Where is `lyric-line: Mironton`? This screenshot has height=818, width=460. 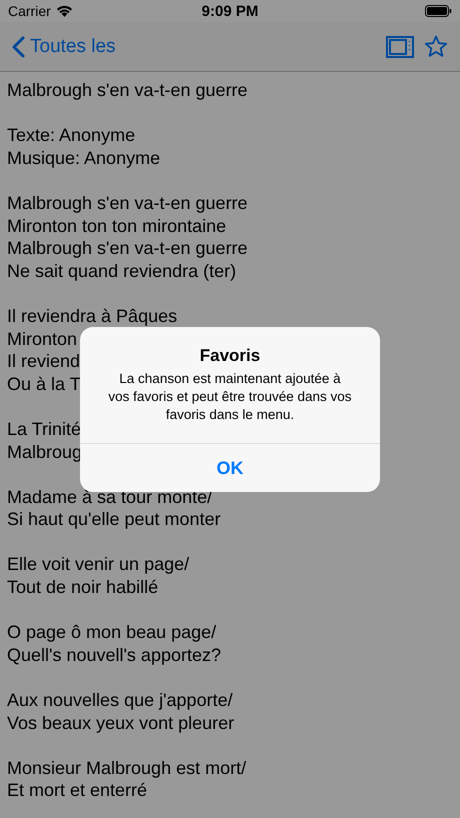 lyric-line: Mironton is located at coordinates (42, 339).